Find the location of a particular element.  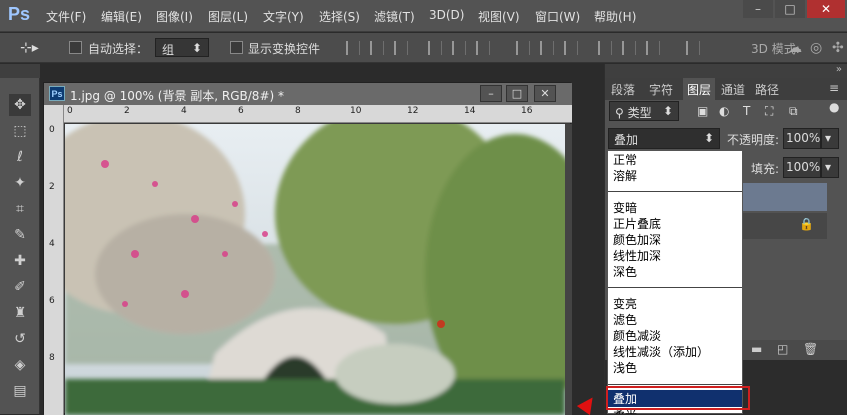

distribute-hcenter-icon is located at coordinates (629, 48).